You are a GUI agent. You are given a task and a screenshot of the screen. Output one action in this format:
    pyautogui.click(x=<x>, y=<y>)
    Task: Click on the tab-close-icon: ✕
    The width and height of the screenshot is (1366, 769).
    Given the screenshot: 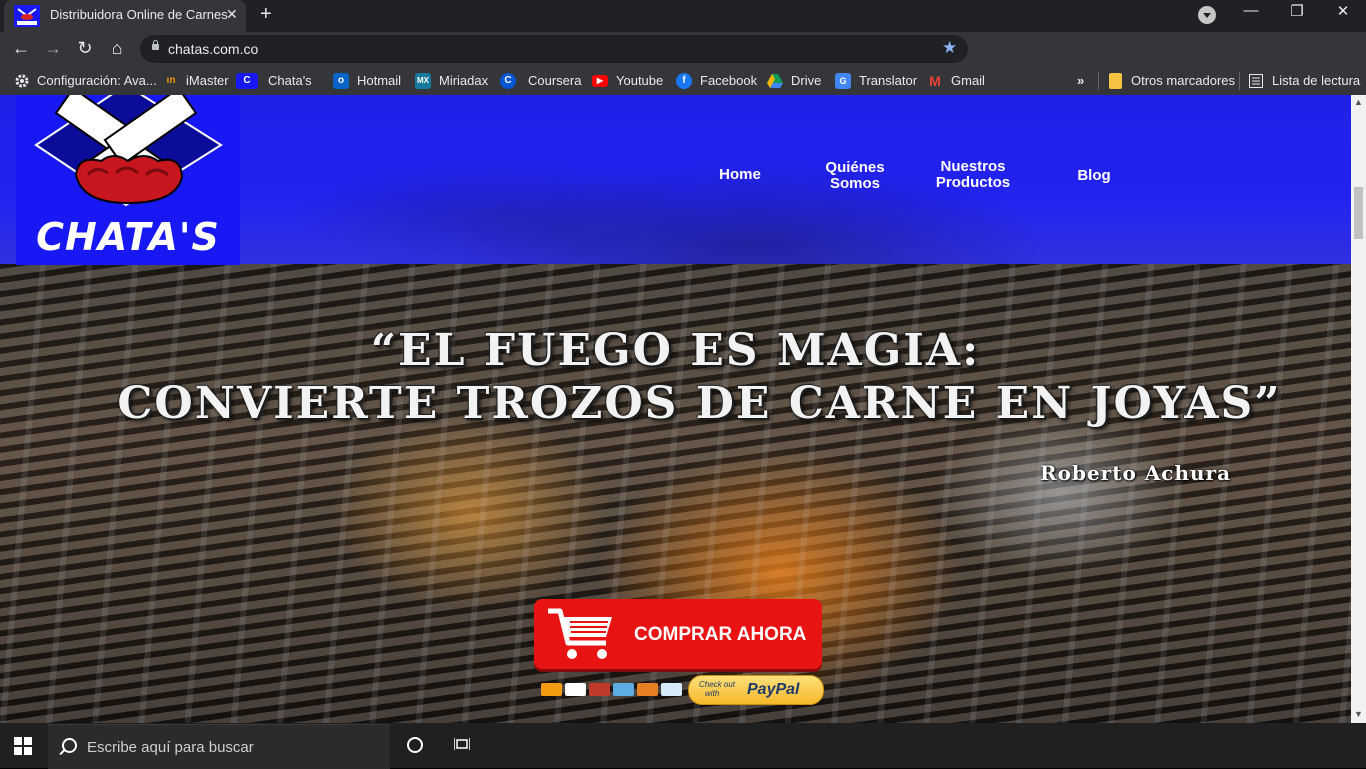 What is the action you would take?
    pyautogui.click(x=232, y=14)
    